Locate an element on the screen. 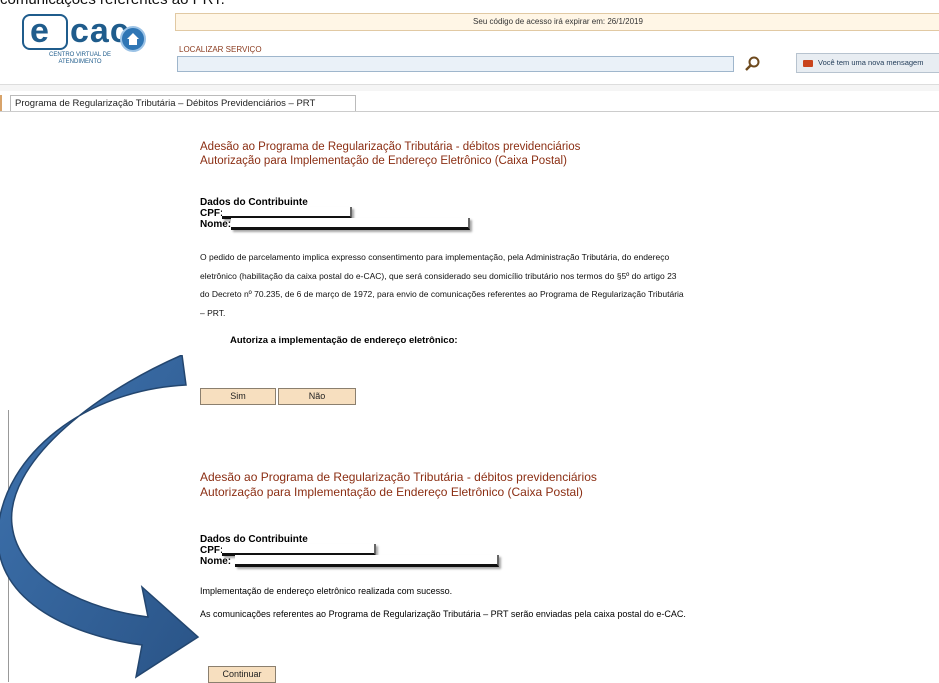  home-icon is located at coordinates (133, 39).